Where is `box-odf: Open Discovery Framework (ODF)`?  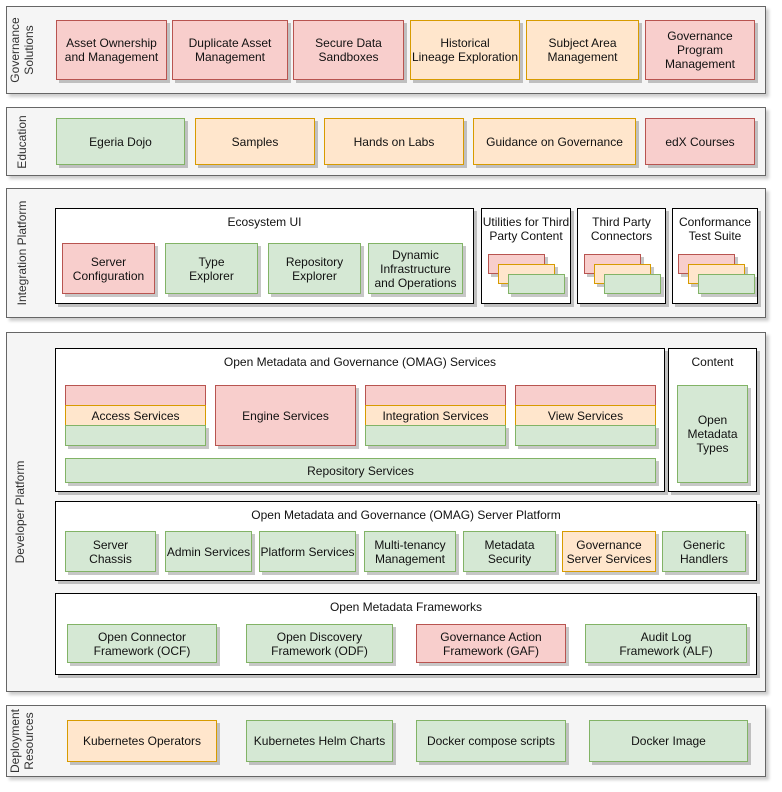
box-odf: Open Discovery Framework (ODF) is located at coordinates (319, 643).